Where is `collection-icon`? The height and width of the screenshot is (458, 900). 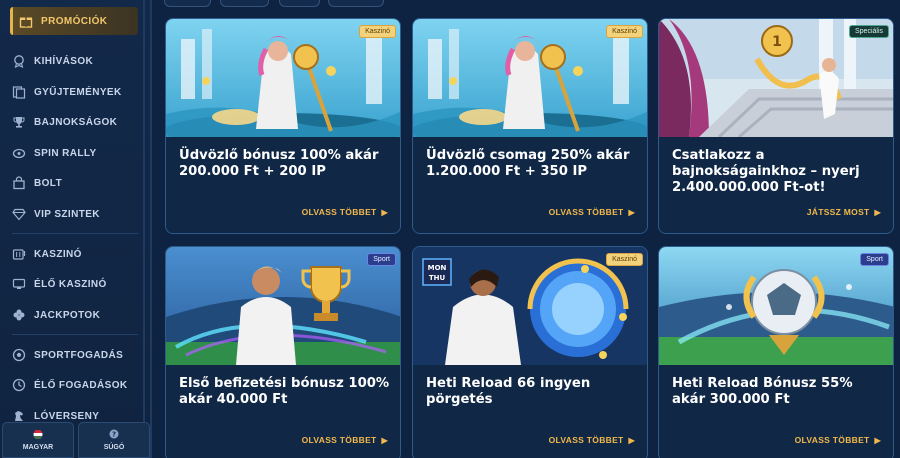
collection-icon is located at coordinates (19, 92).